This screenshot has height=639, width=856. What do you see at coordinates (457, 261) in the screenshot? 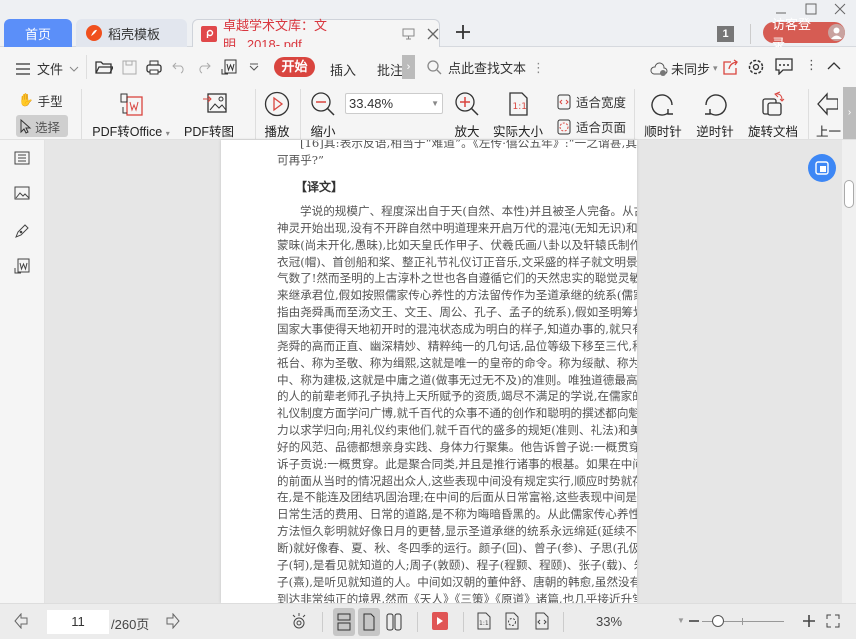
I see `body-text-line: 衣冠(帽)、首创船和桨、整正礼节礼仪订正音乐,文采盛的样子就文明景象` at bounding box center [457, 261].